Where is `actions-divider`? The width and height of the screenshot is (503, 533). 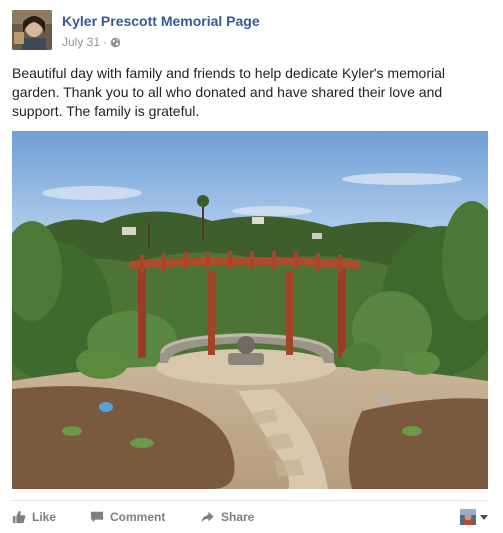 actions-divider is located at coordinates (250, 500).